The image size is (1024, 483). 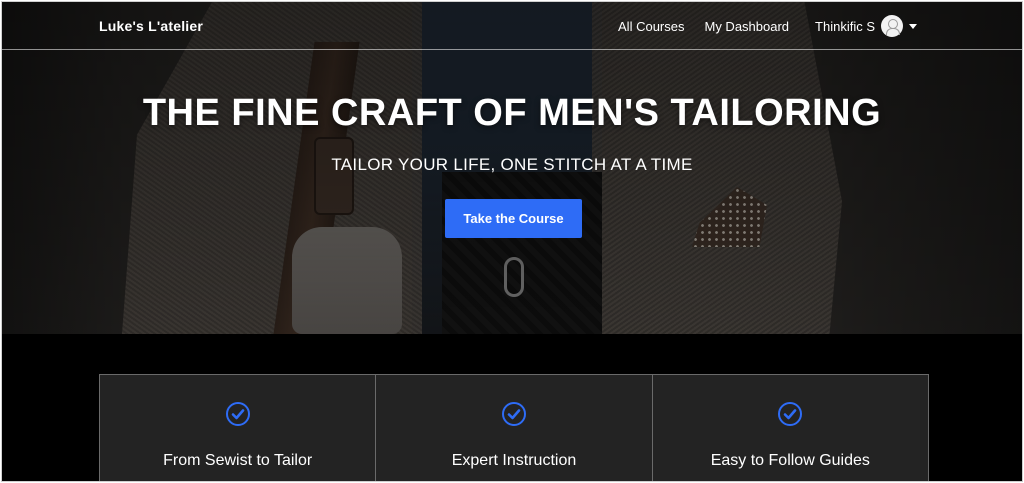 What do you see at coordinates (790, 428) in the screenshot?
I see `feature-card: Easy to Follow Guides` at bounding box center [790, 428].